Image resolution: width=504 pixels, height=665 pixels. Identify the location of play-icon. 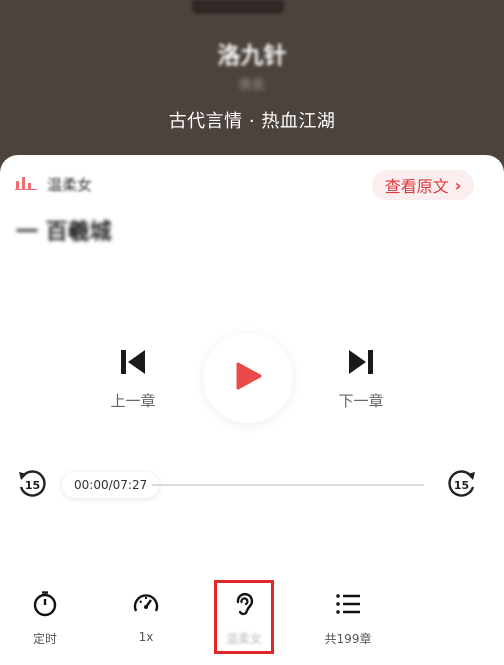
(248, 378).